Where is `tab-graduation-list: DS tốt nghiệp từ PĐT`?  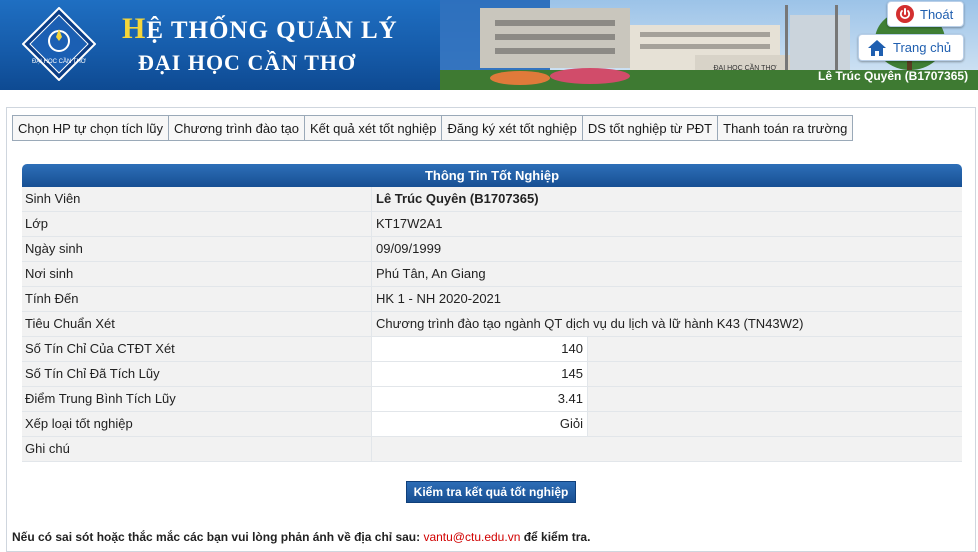 tab-graduation-list: DS tốt nghiệp từ PĐT is located at coordinates (650, 128).